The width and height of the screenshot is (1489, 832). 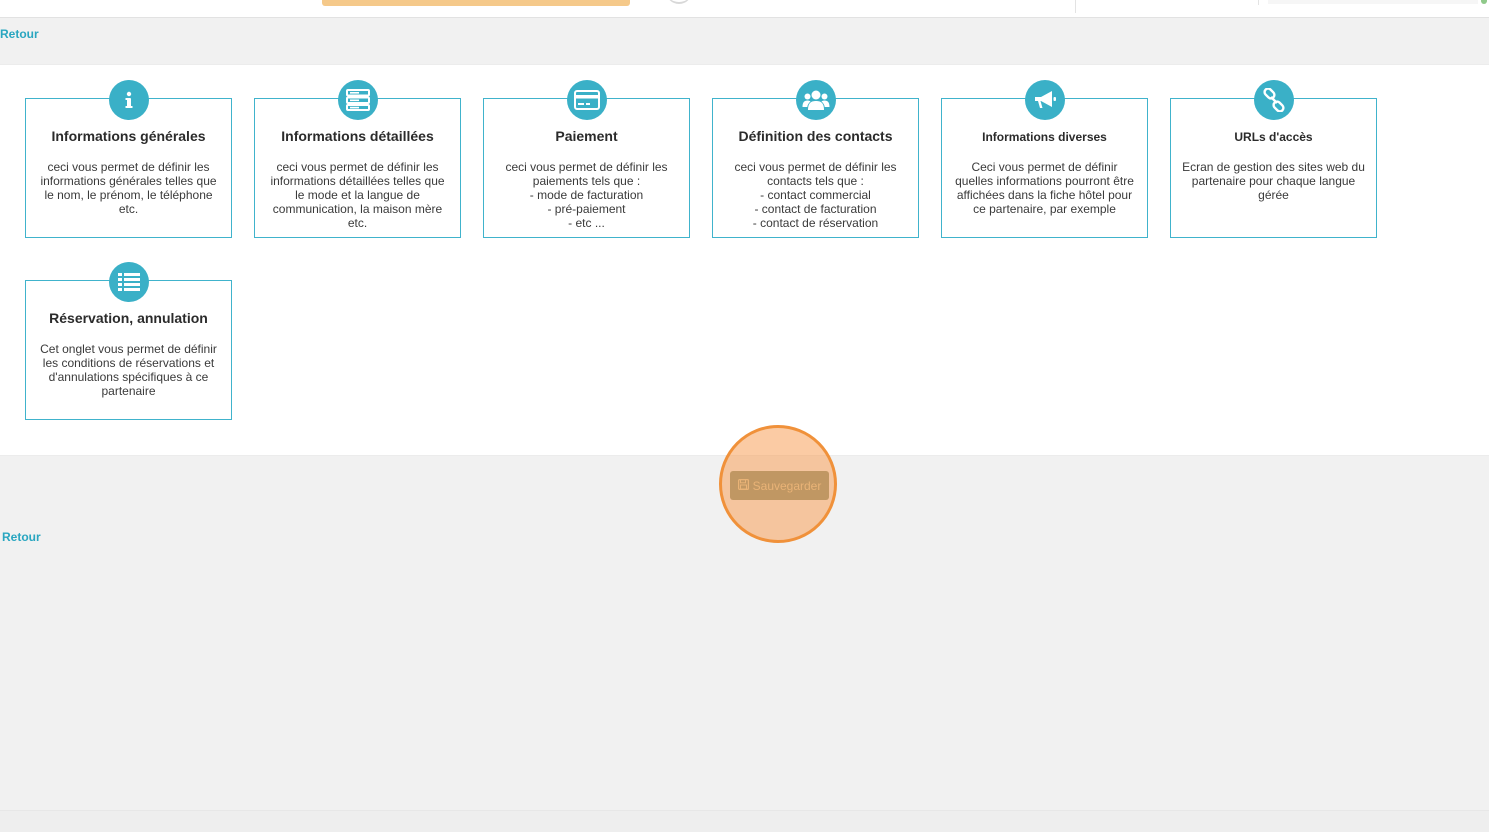 What do you see at coordinates (129, 282) in the screenshot?
I see `list-icon` at bounding box center [129, 282].